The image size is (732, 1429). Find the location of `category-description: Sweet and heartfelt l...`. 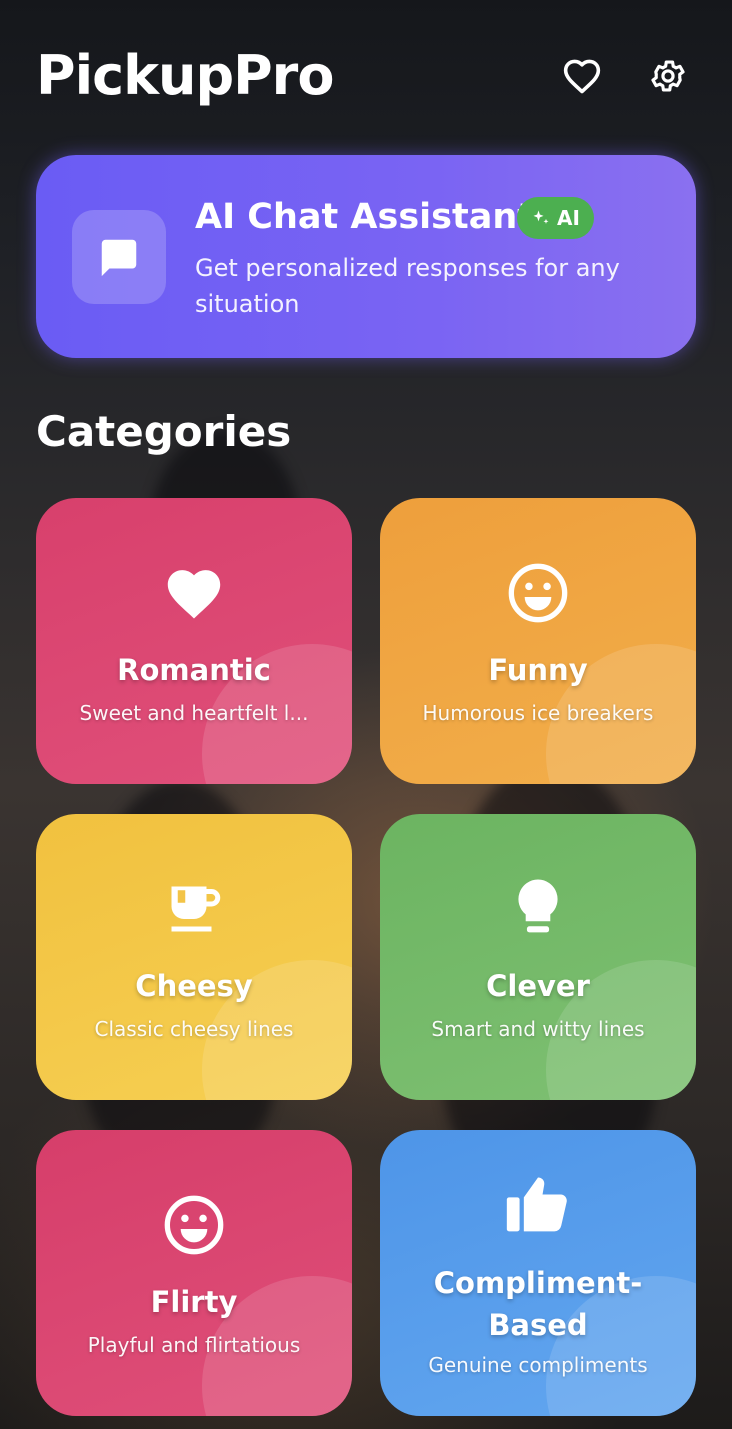

category-description: Sweet and heartfelt l... is located at coordinates (194, 713).